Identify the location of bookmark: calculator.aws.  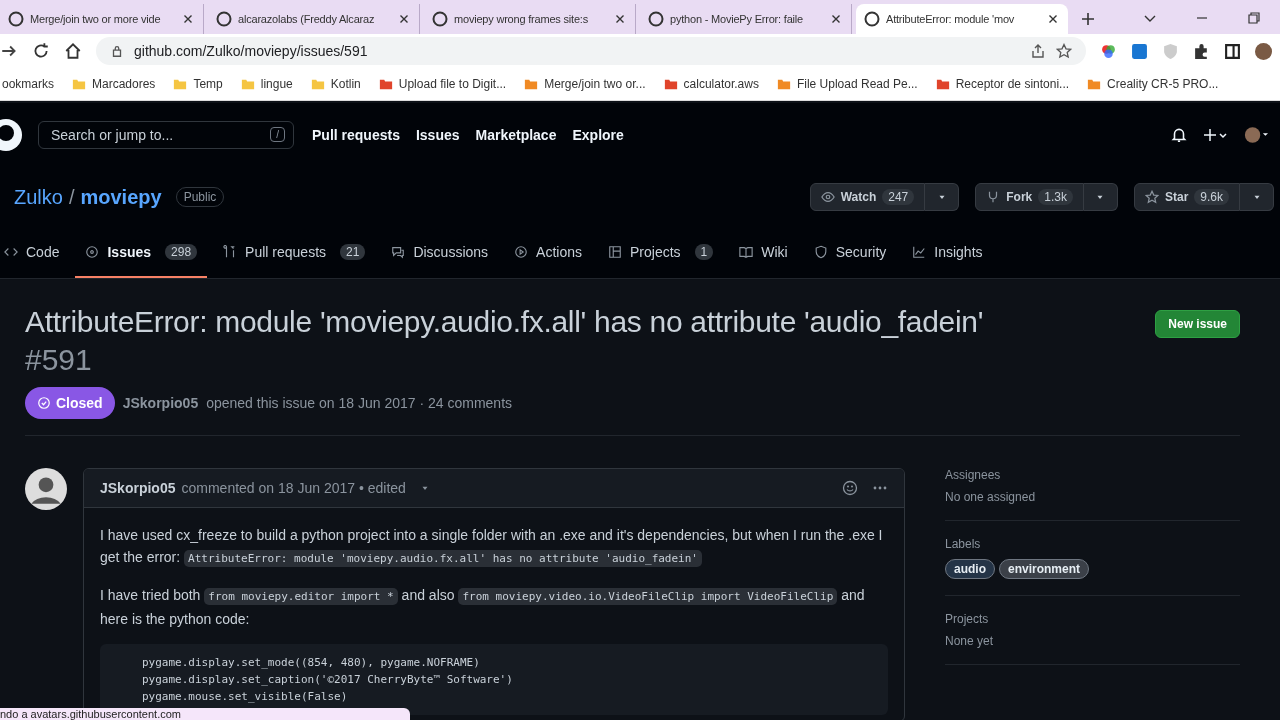
(711, 84).